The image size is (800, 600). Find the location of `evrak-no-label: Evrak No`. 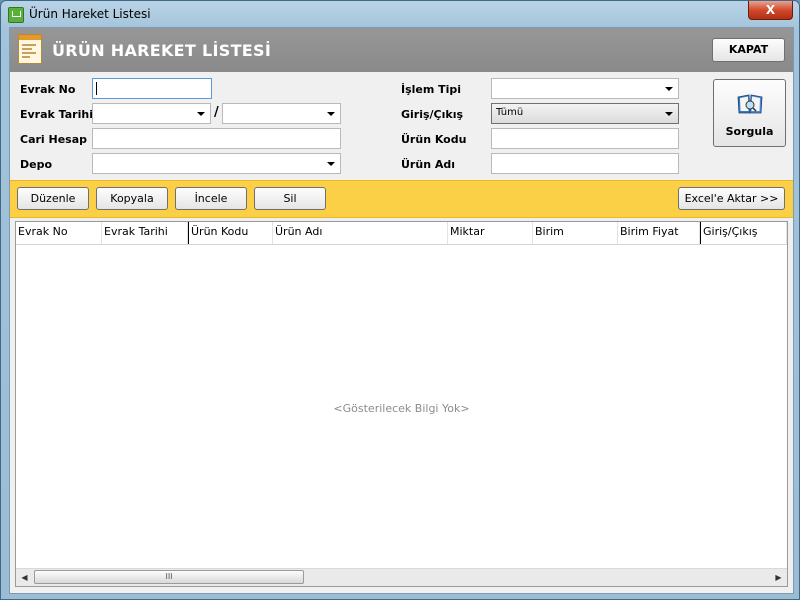

evrak-no-label: Evrak No is located at coordinates (48, 89).